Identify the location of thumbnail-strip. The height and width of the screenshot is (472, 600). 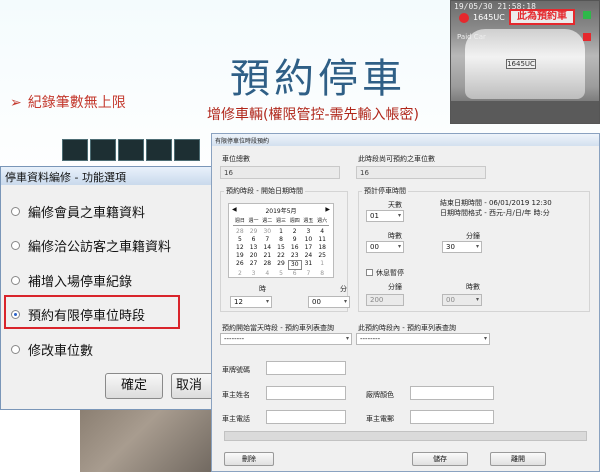
(131, 150).